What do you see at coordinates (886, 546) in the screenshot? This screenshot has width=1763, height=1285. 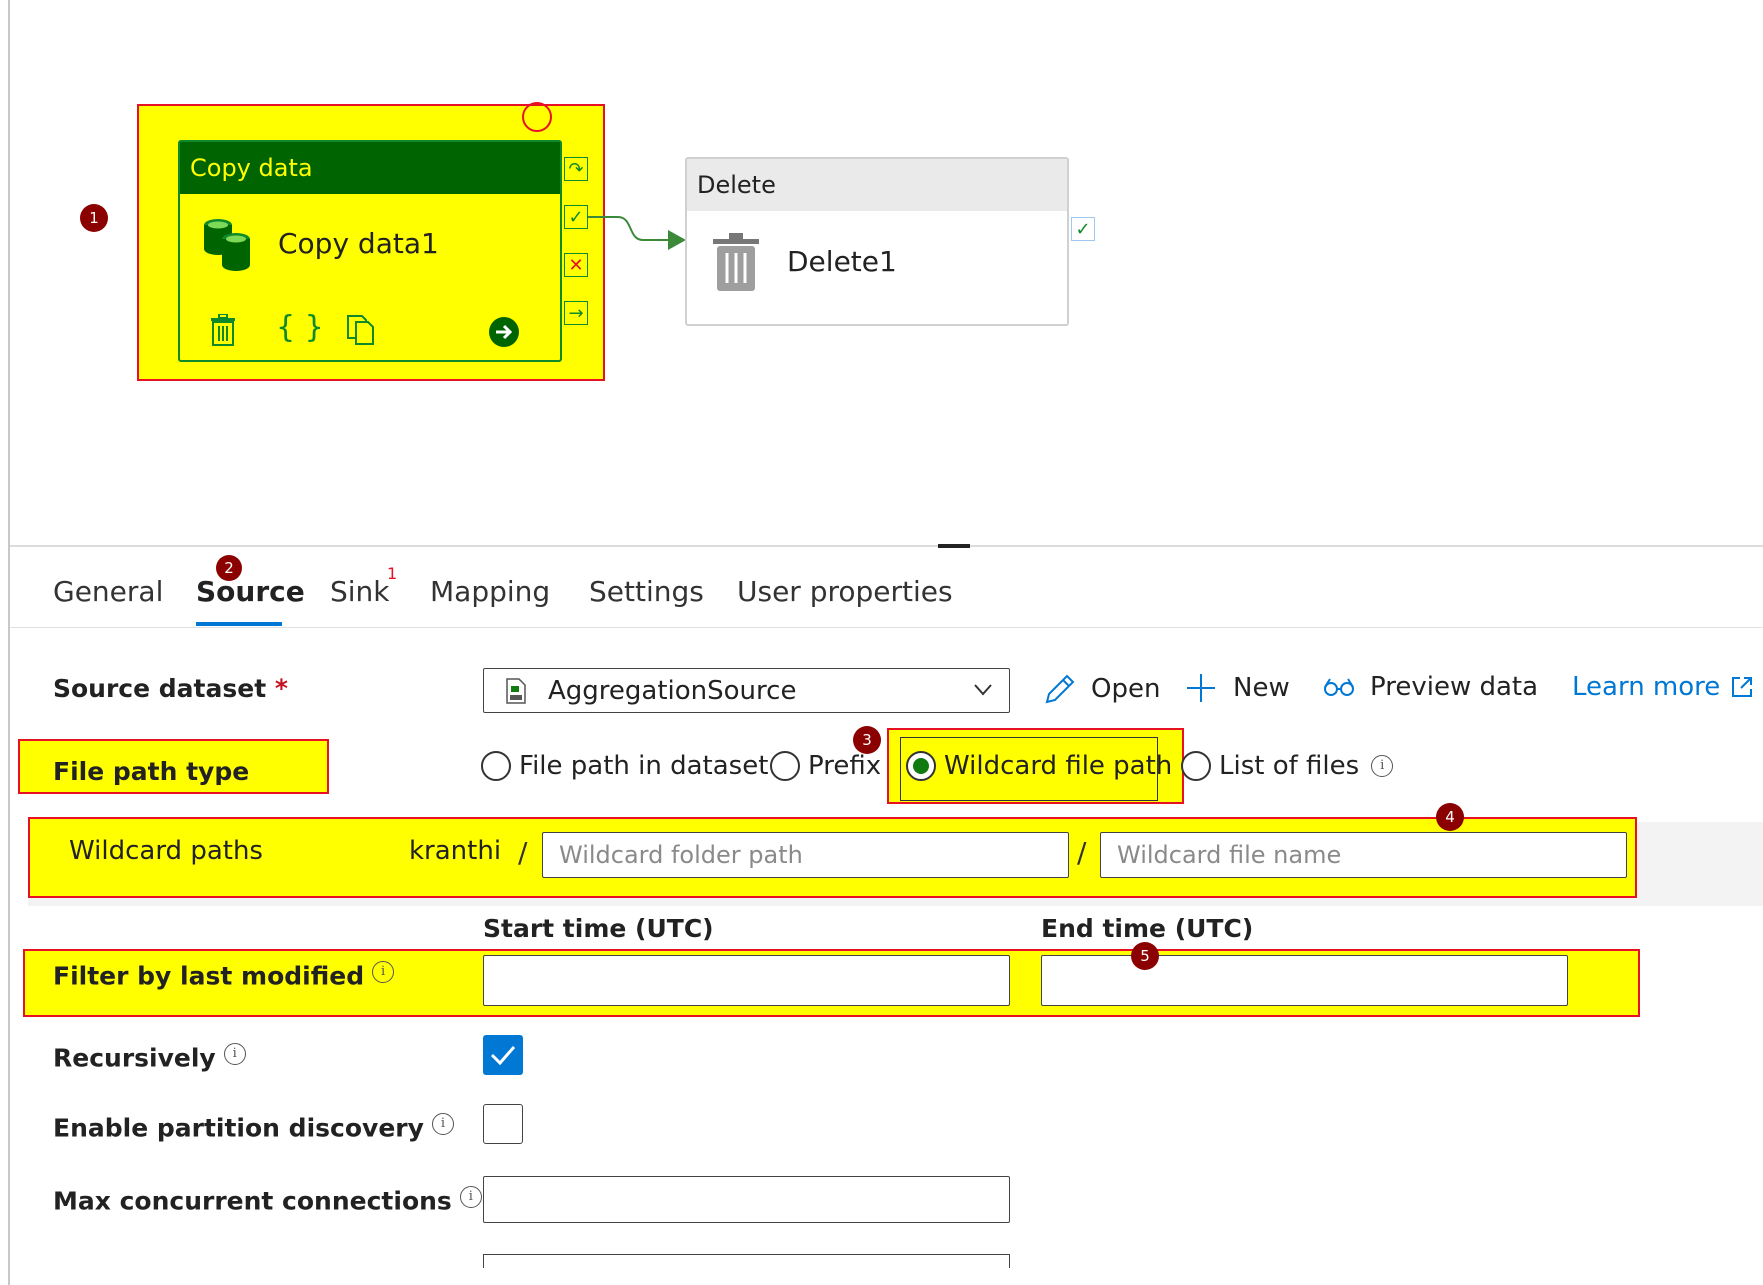 I see `panel-splitter` at bounding box center [886, 546].